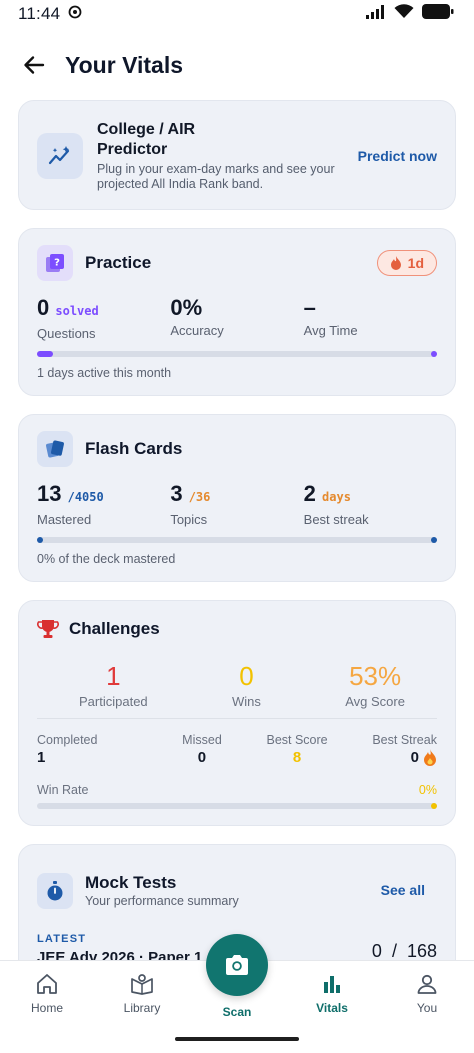  Describe the element at coordinates (397, 156) in the screenshot. I see `predict-now-button: Predict now` at that location.